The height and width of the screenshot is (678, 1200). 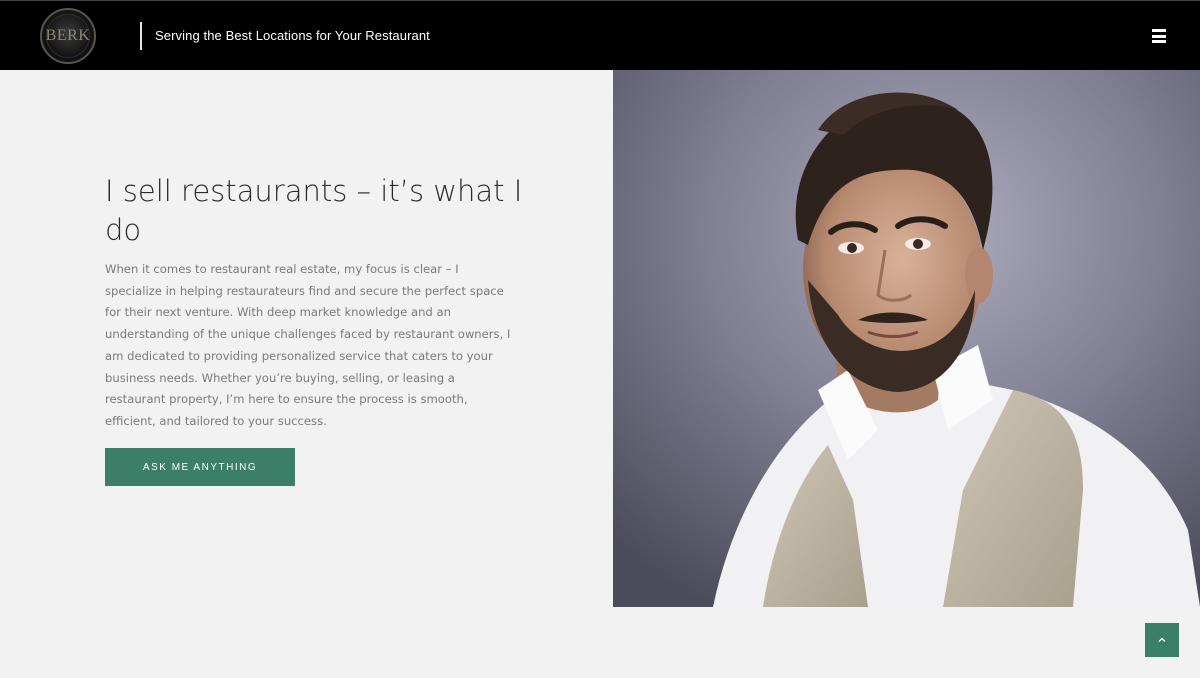 I want to click on logo: BERK, so click(x=68, y=36).